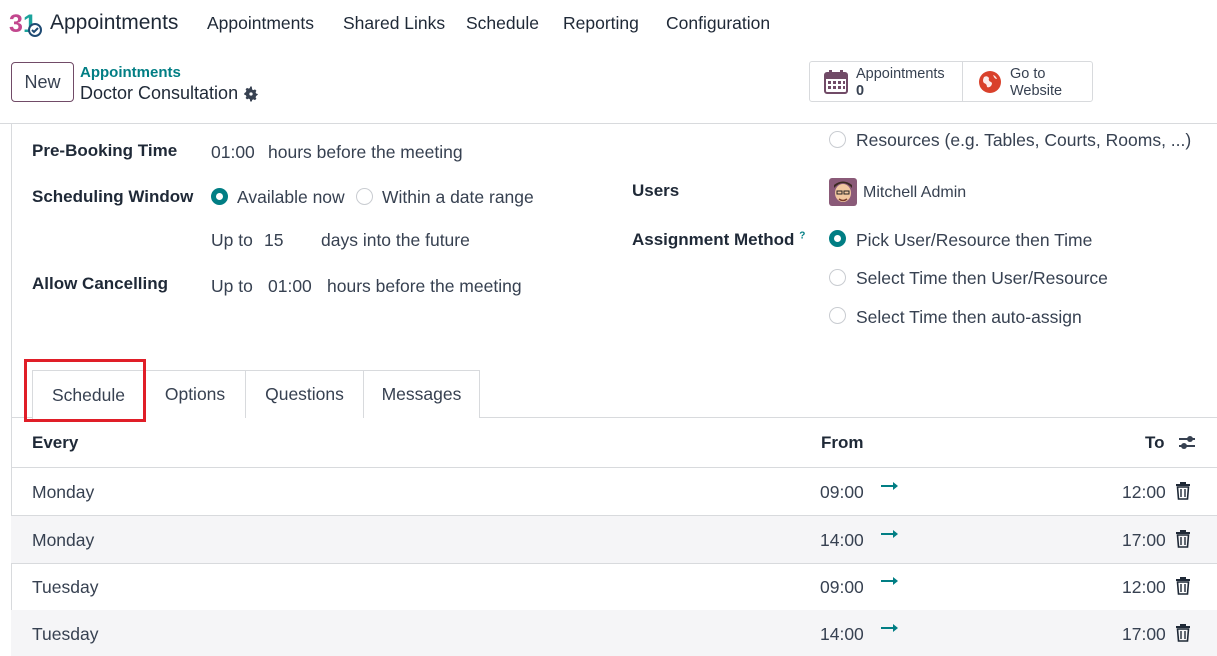 The width and height of the screenshot is (1217, 656). I want to click on column-every: Every, so click(55, 443).